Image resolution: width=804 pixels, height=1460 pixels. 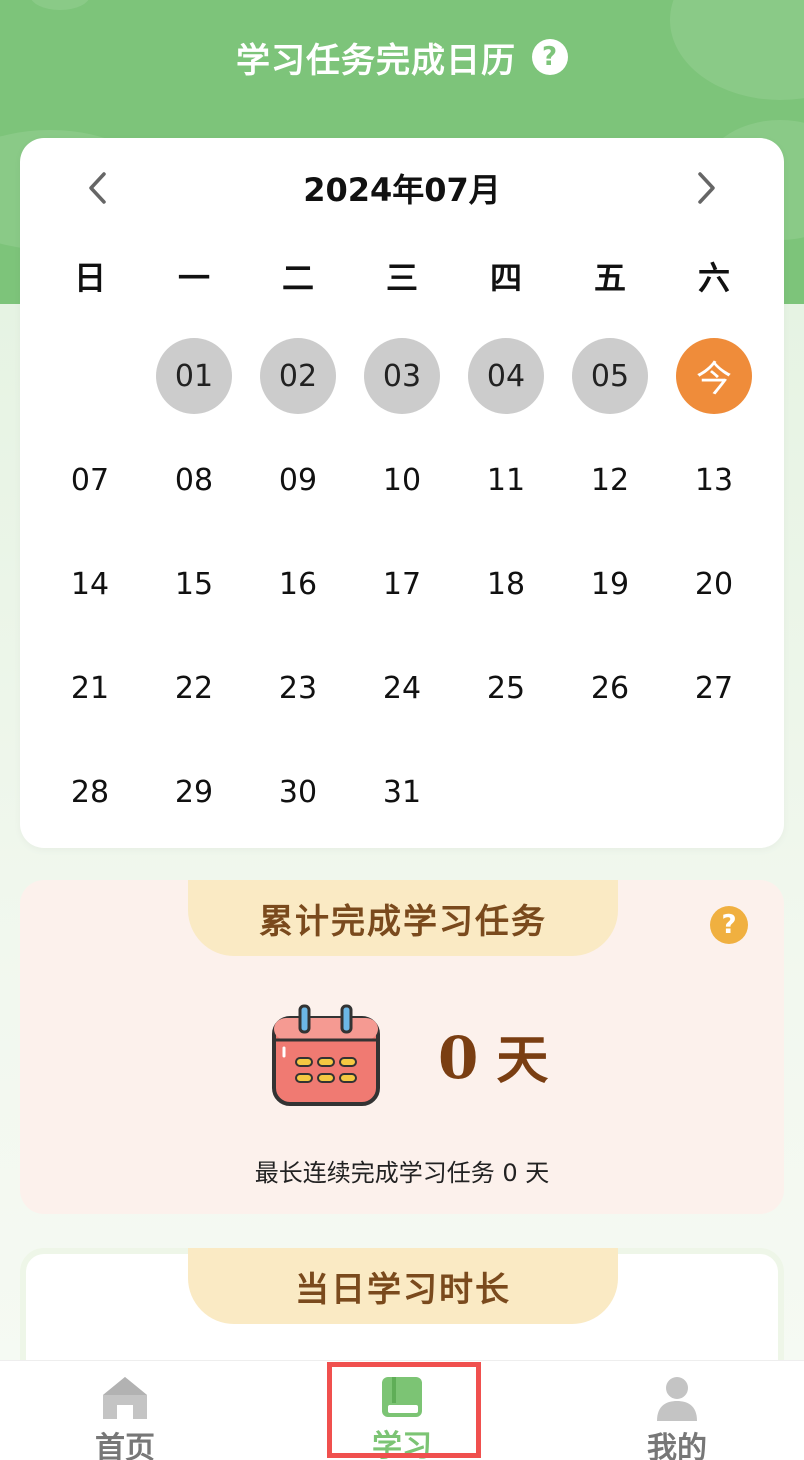 I want to click on calendar-day: 25, so click(x=506, y=688).